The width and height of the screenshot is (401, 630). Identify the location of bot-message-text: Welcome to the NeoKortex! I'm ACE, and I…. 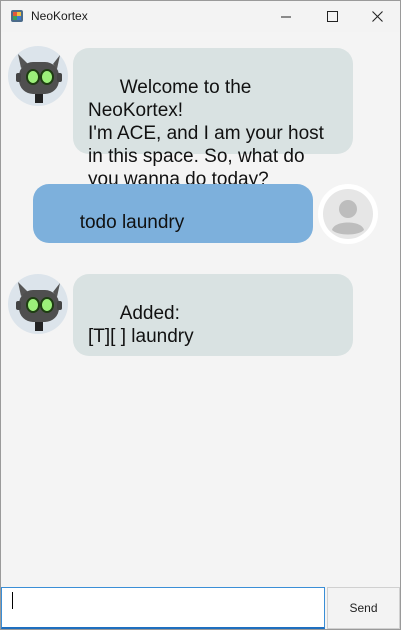
(206, 133).